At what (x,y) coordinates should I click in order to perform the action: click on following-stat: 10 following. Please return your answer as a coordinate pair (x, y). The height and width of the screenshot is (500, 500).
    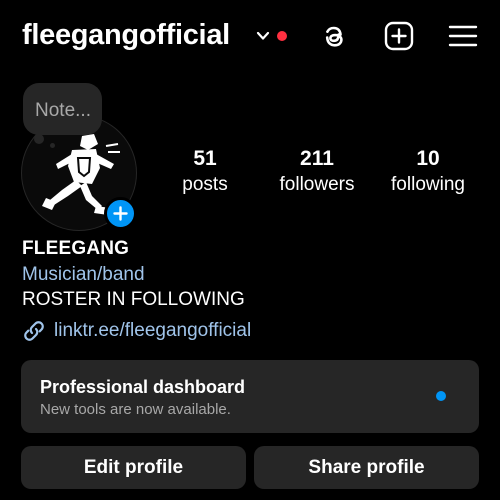
    Looking at the image, I should click on (428, 172).